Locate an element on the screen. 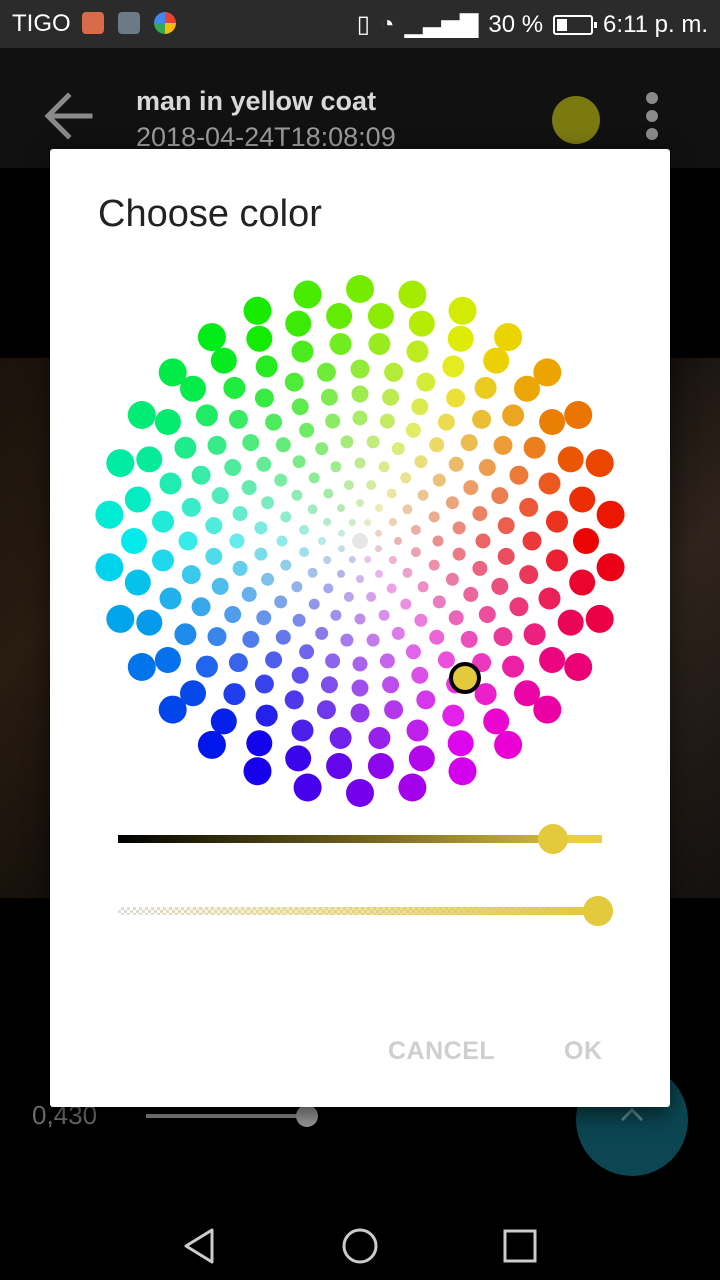 This screenshot has width=720, height=1280. alpha-slider-track is located at coordinates (353, 911).